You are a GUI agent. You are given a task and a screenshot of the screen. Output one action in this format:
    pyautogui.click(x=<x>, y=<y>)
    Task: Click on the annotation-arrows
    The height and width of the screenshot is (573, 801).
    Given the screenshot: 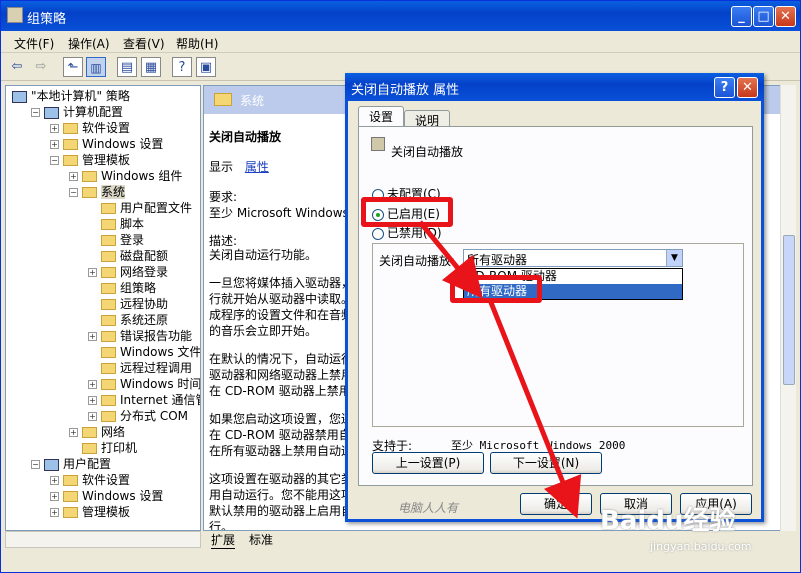 What is the action you would take?
    pyautogui.click(x=500, y=369)
    